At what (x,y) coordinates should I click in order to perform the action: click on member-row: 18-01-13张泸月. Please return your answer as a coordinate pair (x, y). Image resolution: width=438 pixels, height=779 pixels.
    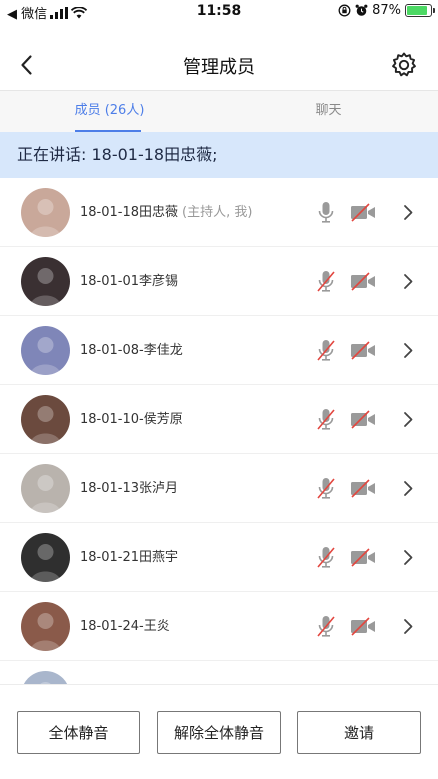
    Looking at the image, I should click on (219, 488).